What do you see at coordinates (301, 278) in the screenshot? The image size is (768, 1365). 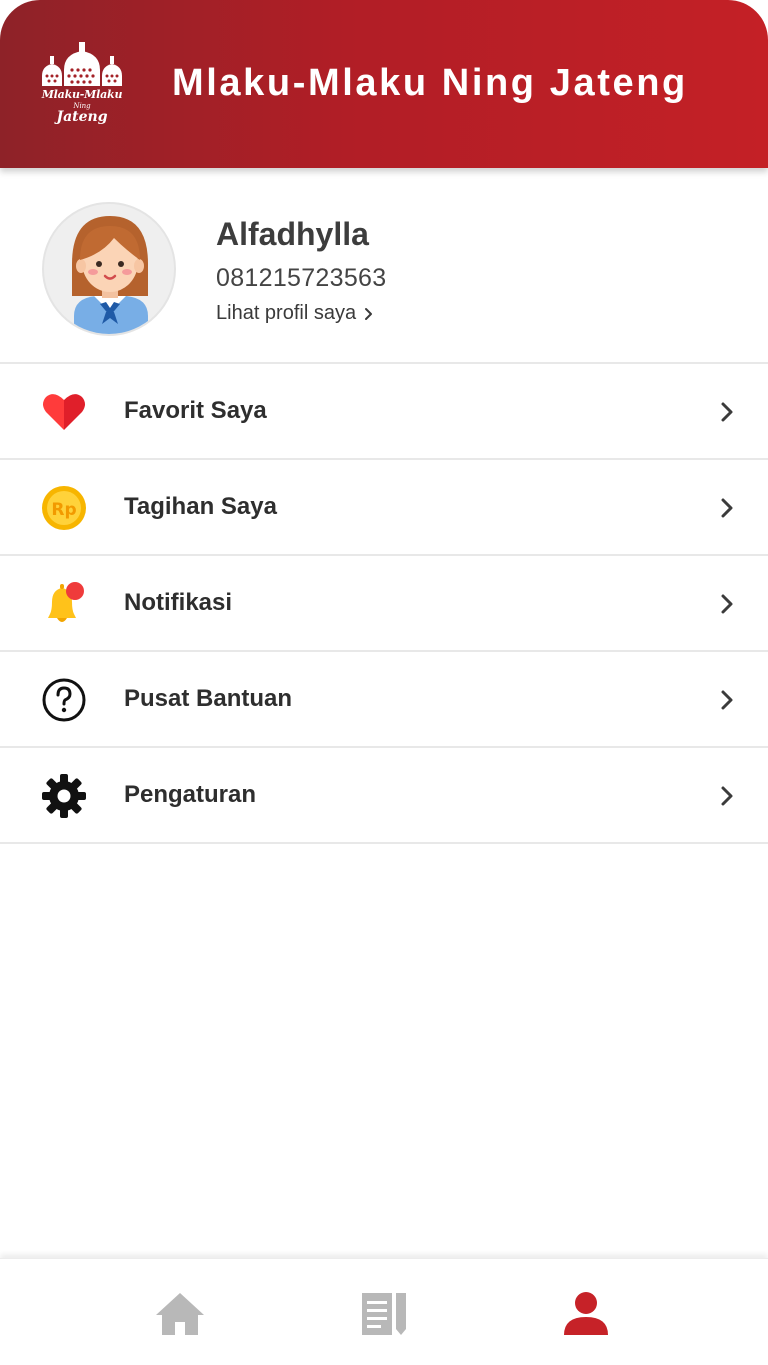 I see `profile-phone: 081215723563` at bounding box center [301, 278].